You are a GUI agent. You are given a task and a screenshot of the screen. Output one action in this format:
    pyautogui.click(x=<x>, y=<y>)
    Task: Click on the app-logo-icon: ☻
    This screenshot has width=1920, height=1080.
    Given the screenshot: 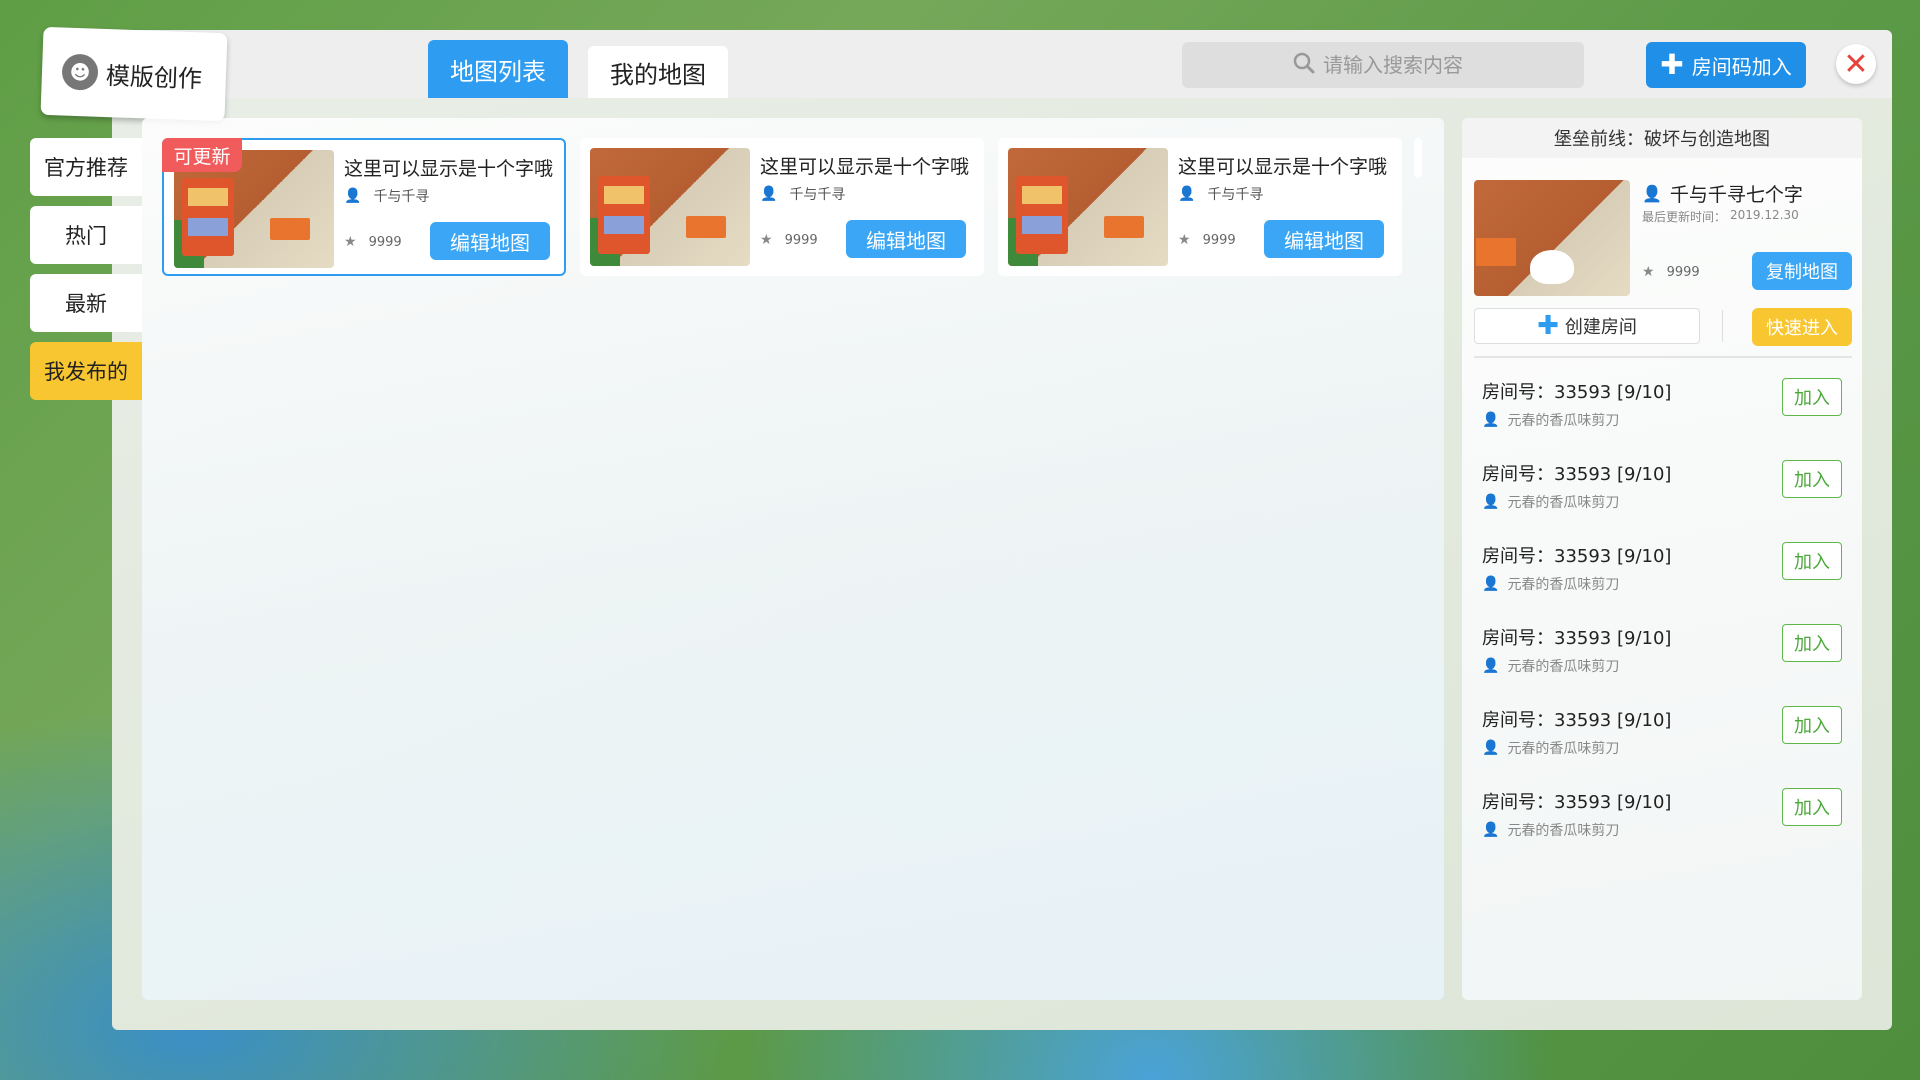 What is the action you would take?
    pyautogui.click(x=80, y=72)
    